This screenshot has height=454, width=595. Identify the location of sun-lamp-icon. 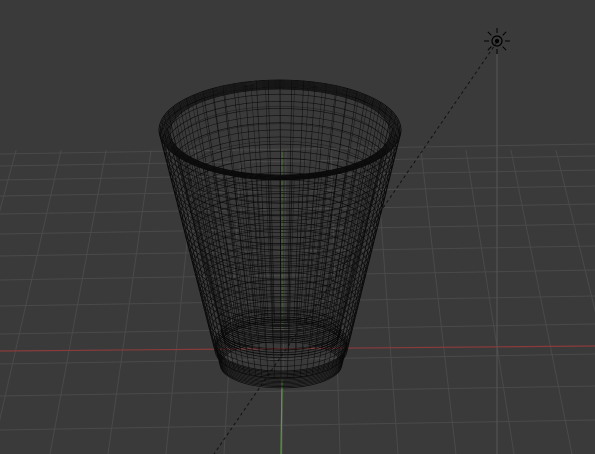
(497, 41).